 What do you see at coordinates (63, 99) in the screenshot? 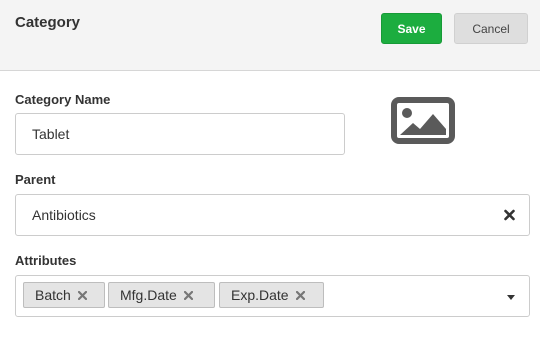
I see `category-name-label: Category Name` at bounding box center [63, 99].